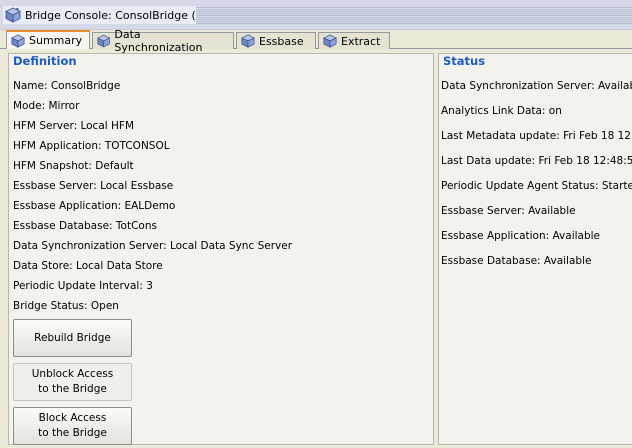 Image resolution: width=632 pixels, height=448 pixels. I want to click on status-essbase-server: Essbase Server: Available, so click(508, 211).